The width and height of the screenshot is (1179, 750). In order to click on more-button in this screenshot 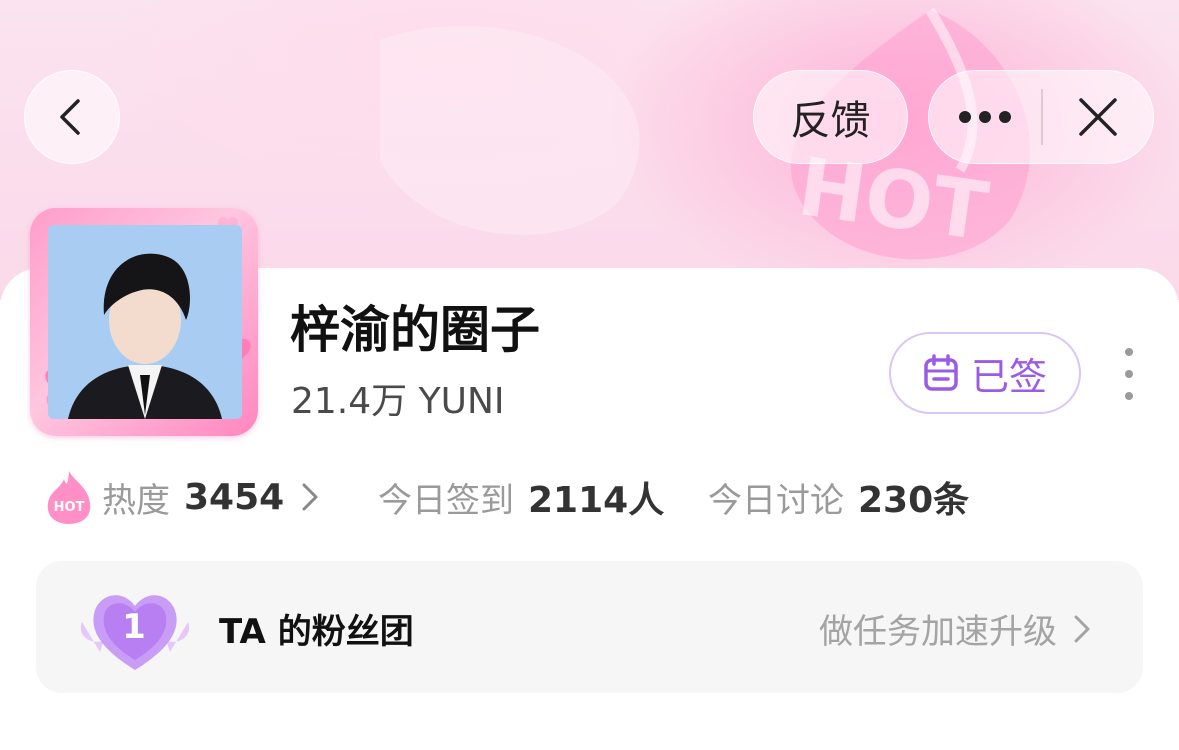, I will do `click(985, 117)`.